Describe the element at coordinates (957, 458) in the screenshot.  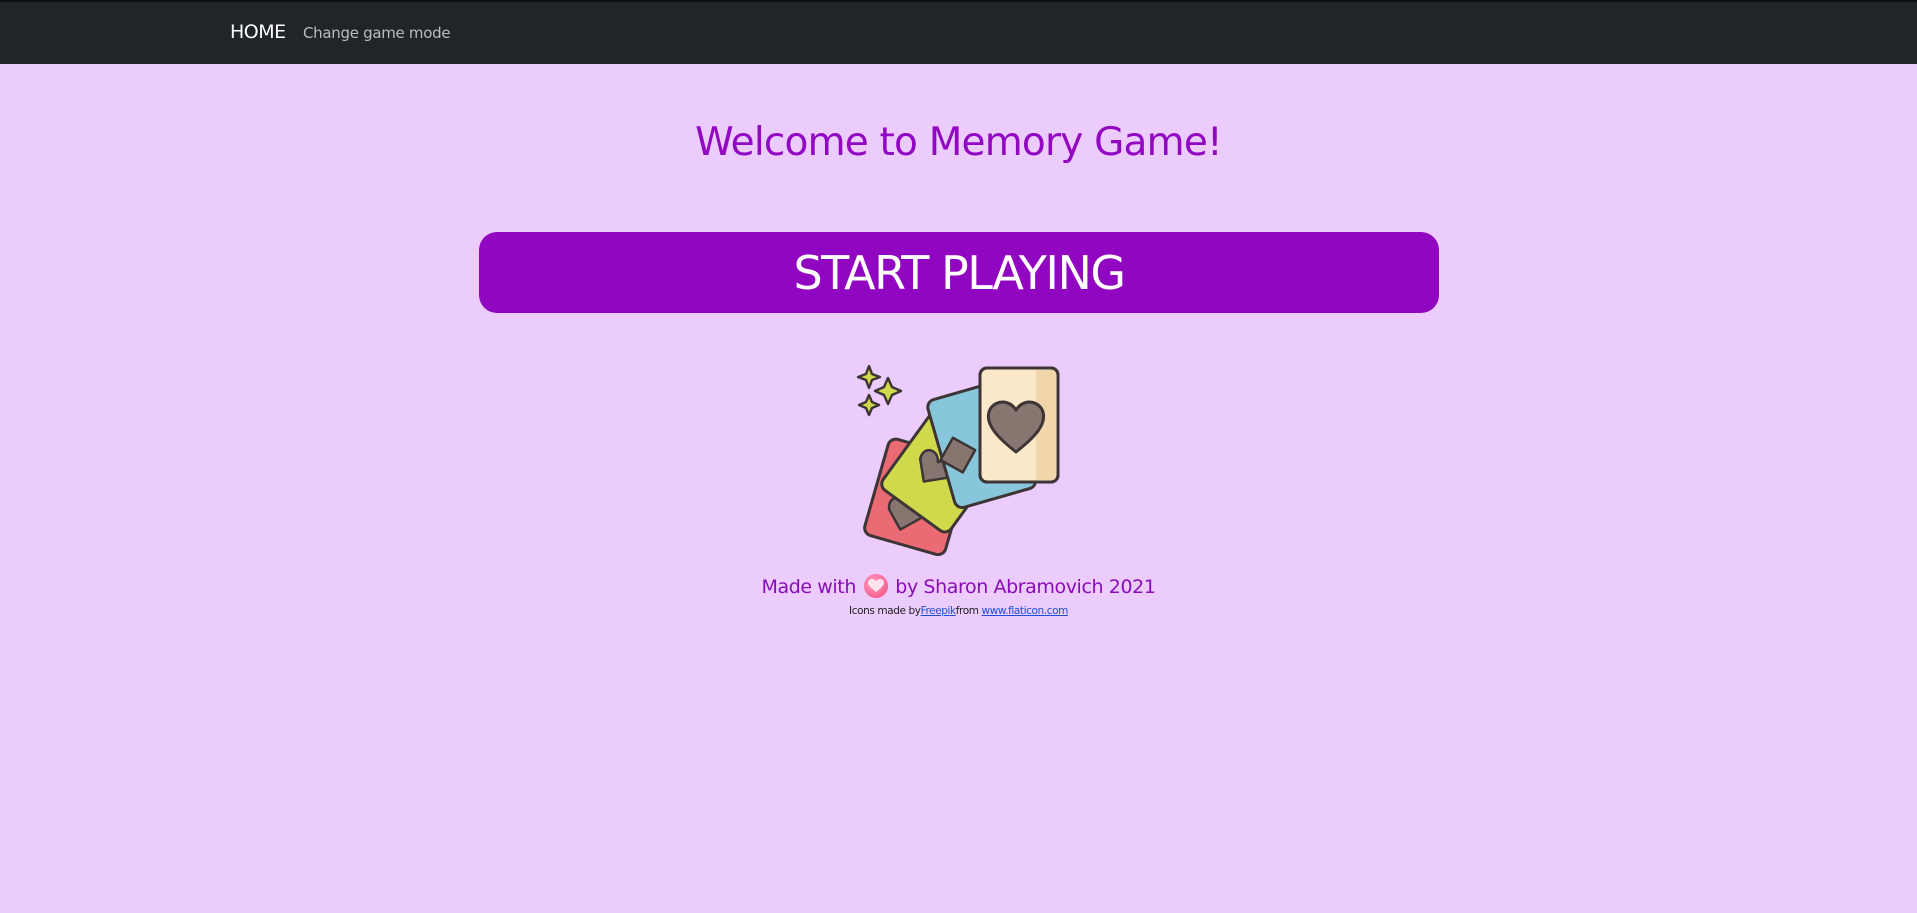
I see `playing-cards-icon` at that location.